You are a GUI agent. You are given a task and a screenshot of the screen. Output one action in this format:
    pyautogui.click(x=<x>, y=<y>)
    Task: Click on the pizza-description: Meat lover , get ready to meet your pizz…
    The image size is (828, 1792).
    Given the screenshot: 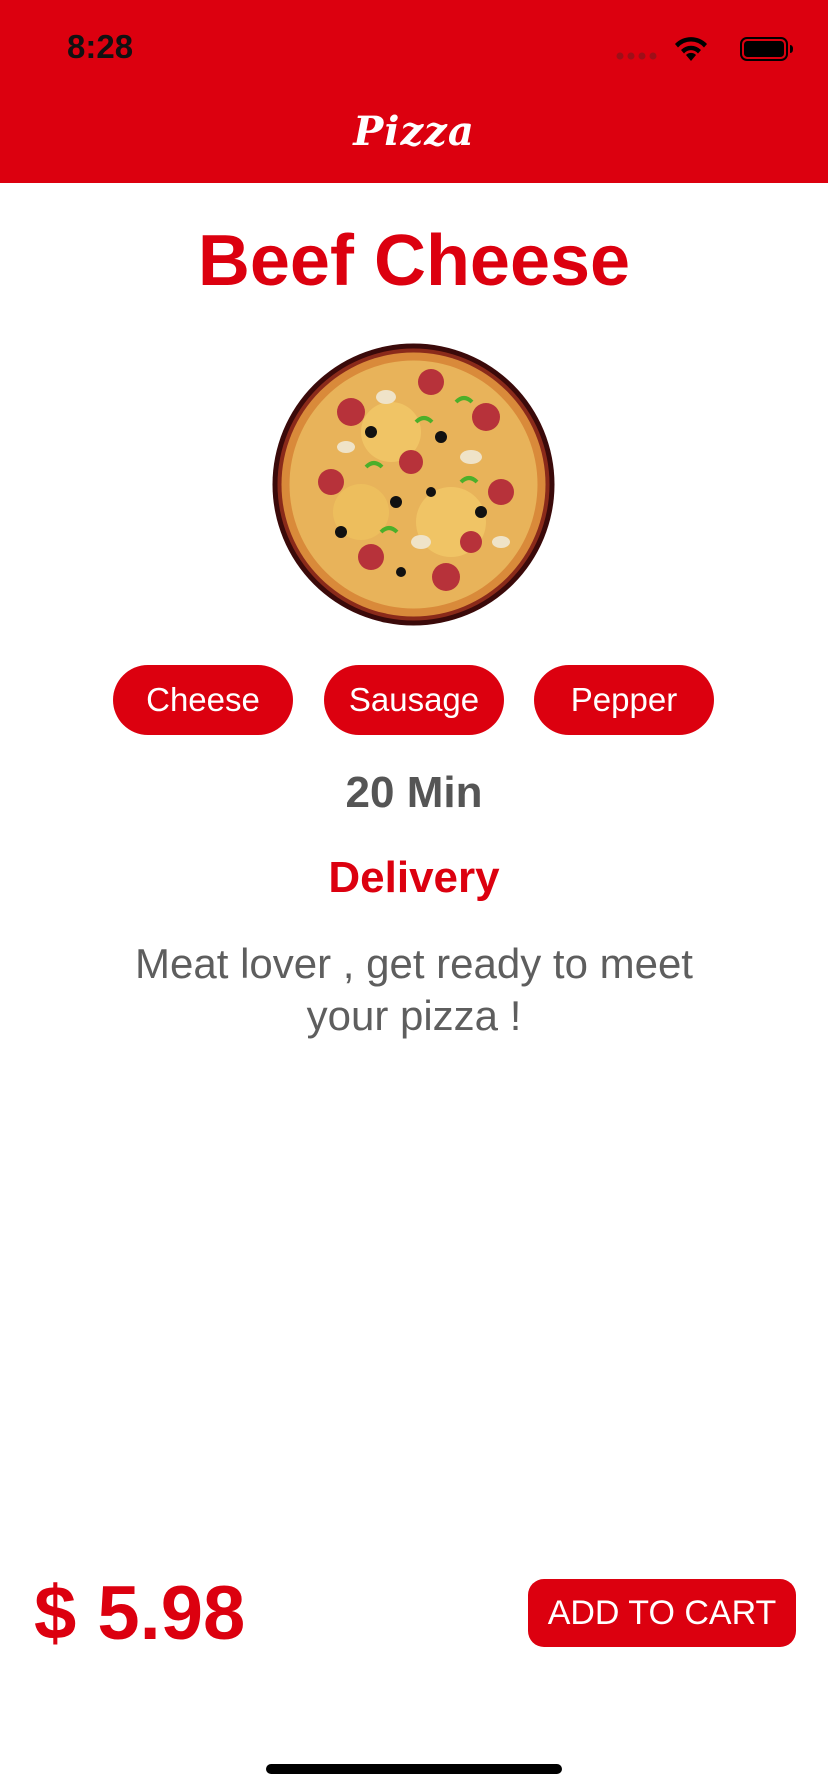 What is the action you would take?
    pyautogui.click(x=414, y=989)
    